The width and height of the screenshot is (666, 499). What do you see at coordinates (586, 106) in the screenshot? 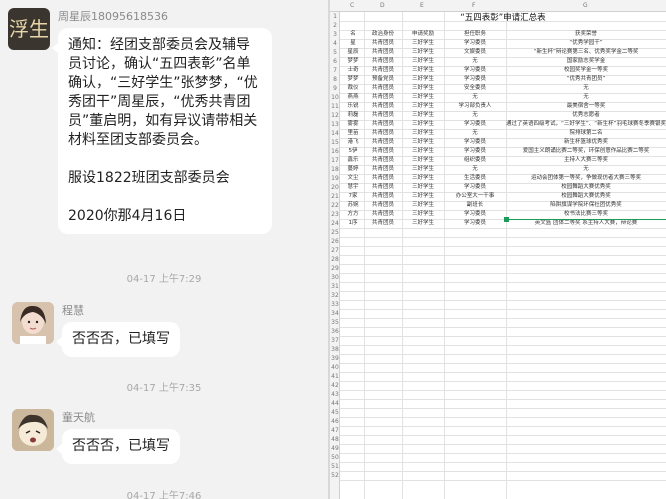
I see `table-cell: 最美宿舍一等奖` at bounding box center [586, 106].